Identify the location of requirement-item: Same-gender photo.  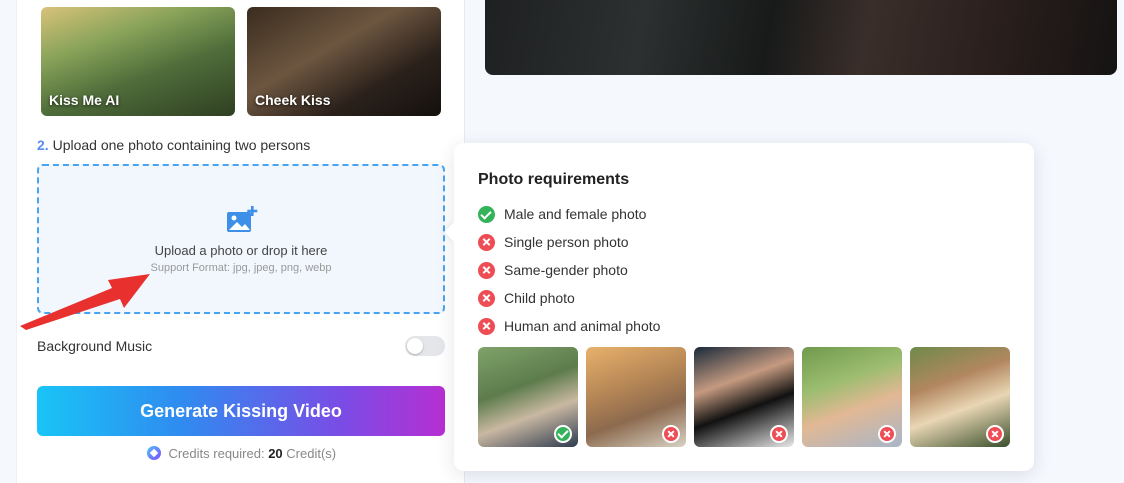
(569, 270).